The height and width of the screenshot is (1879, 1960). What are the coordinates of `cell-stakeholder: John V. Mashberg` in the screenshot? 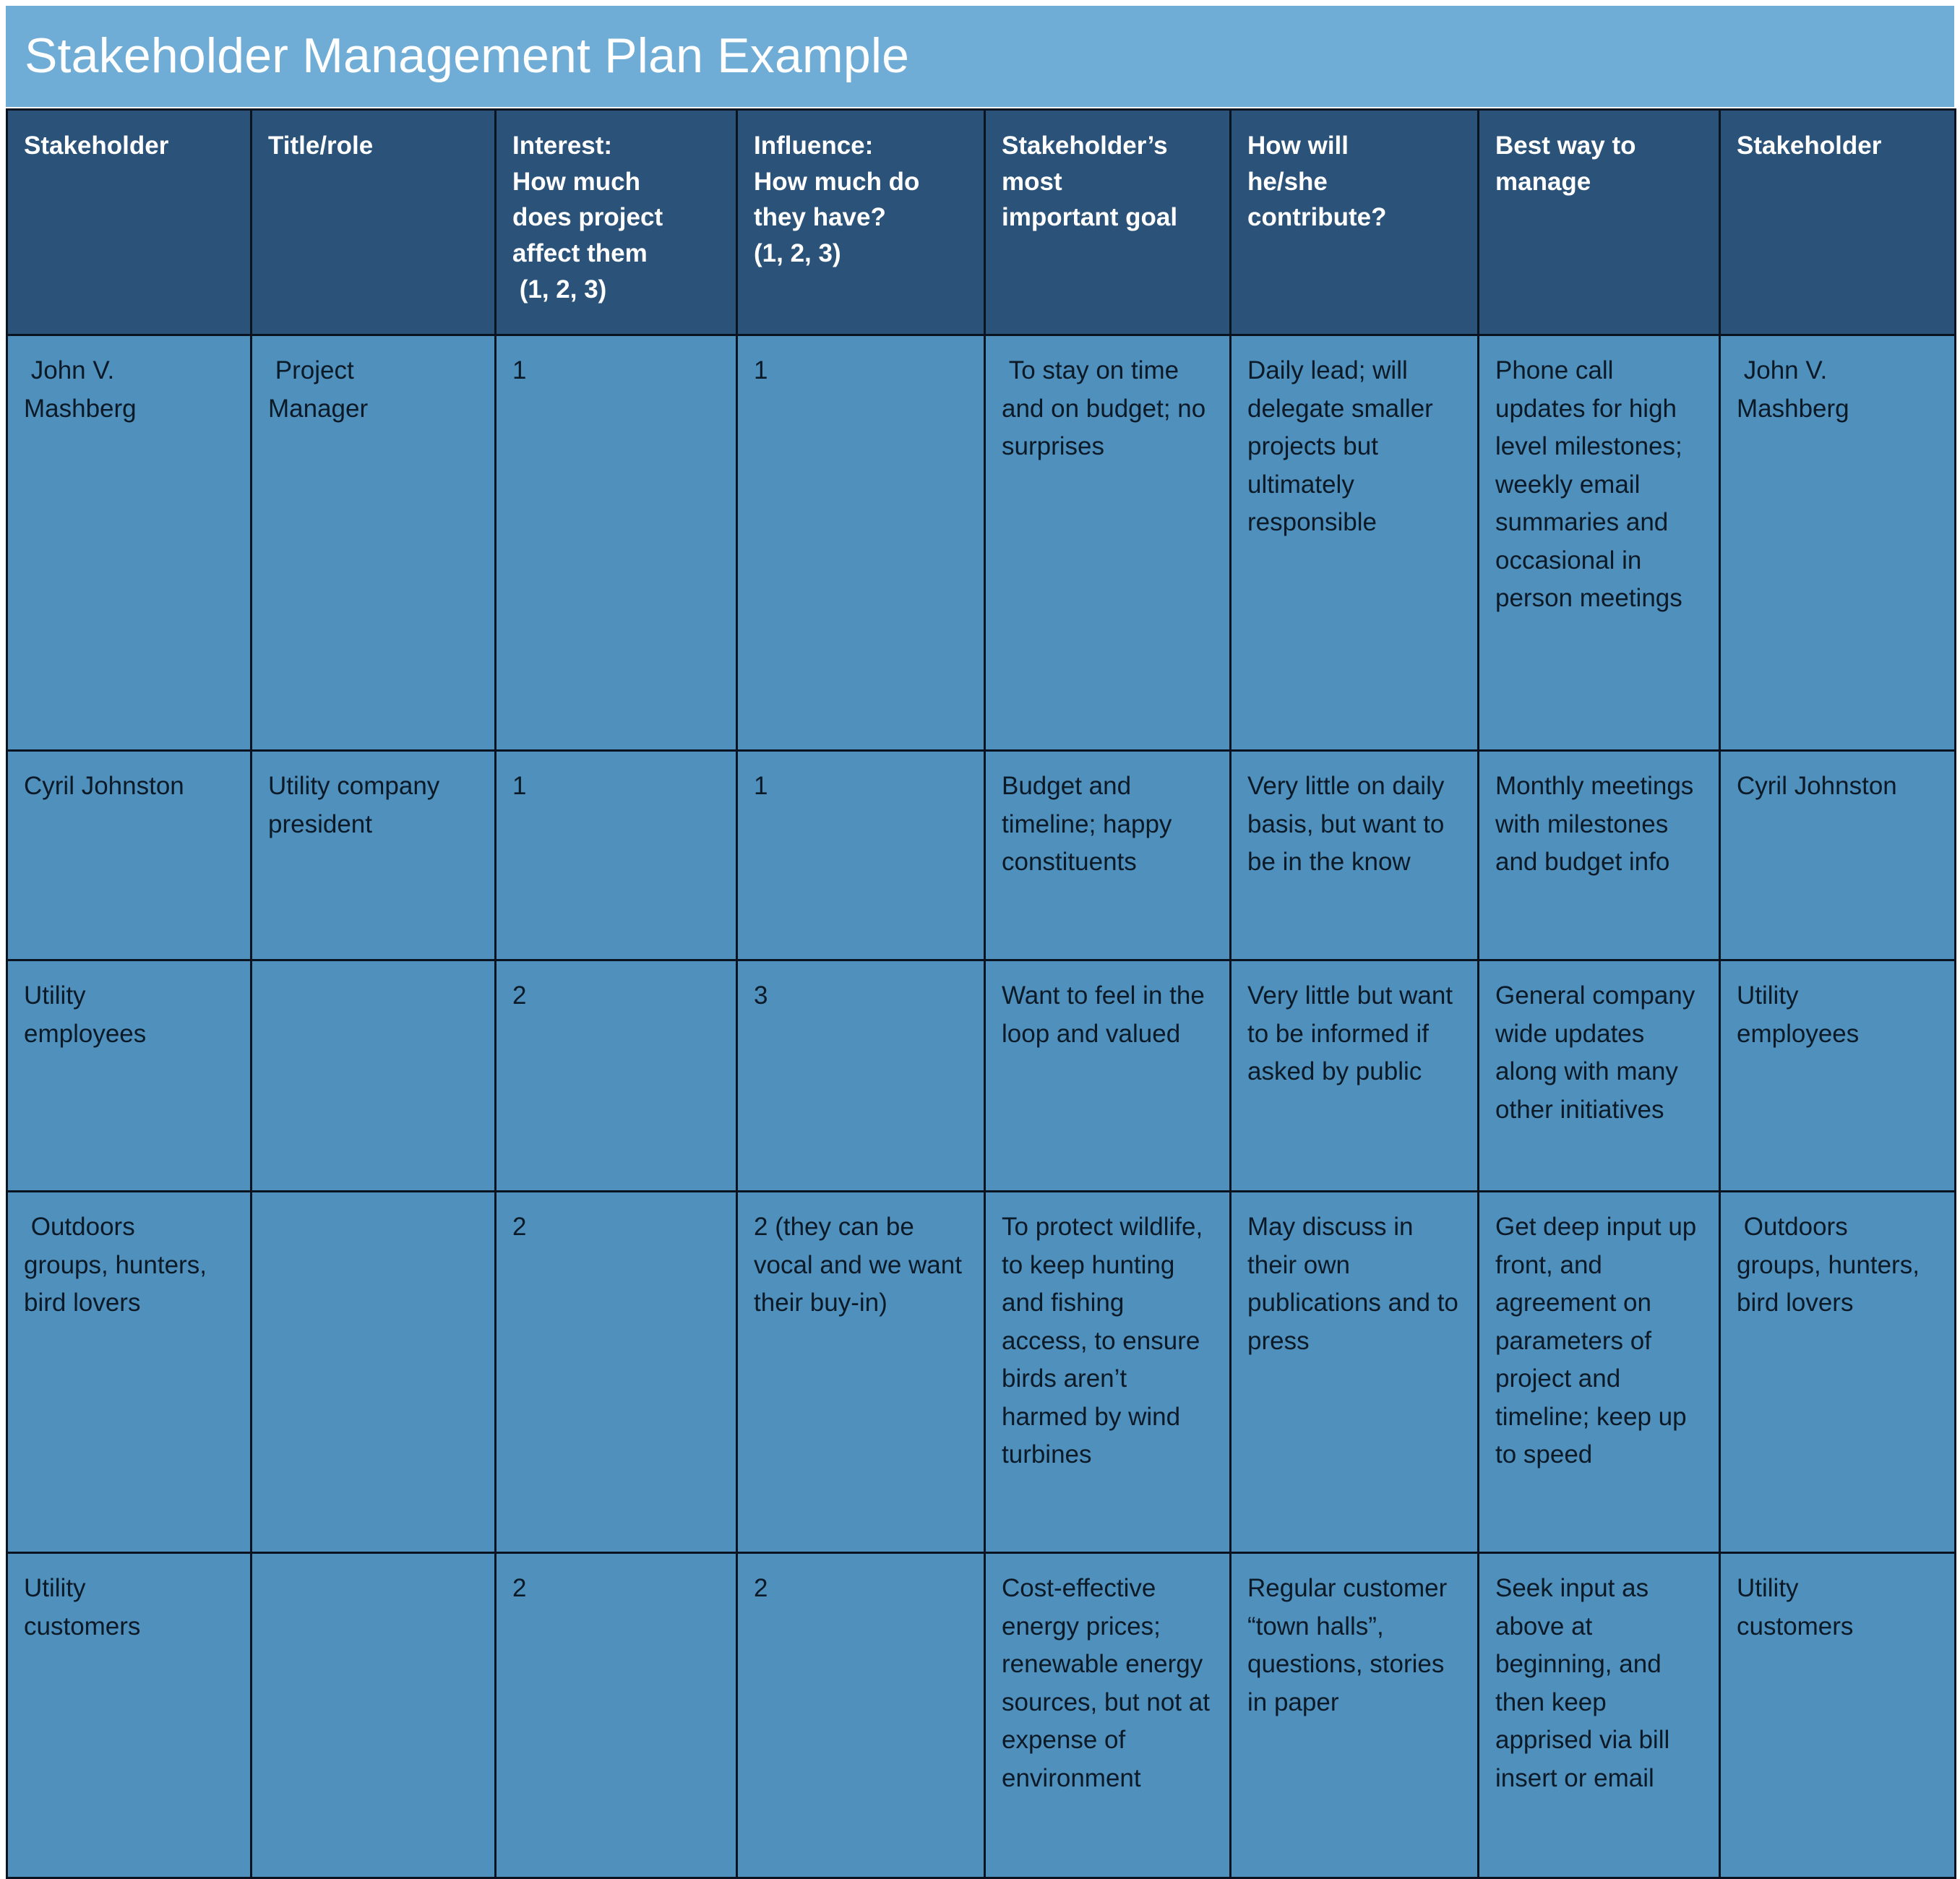 It's located at (129, 543).